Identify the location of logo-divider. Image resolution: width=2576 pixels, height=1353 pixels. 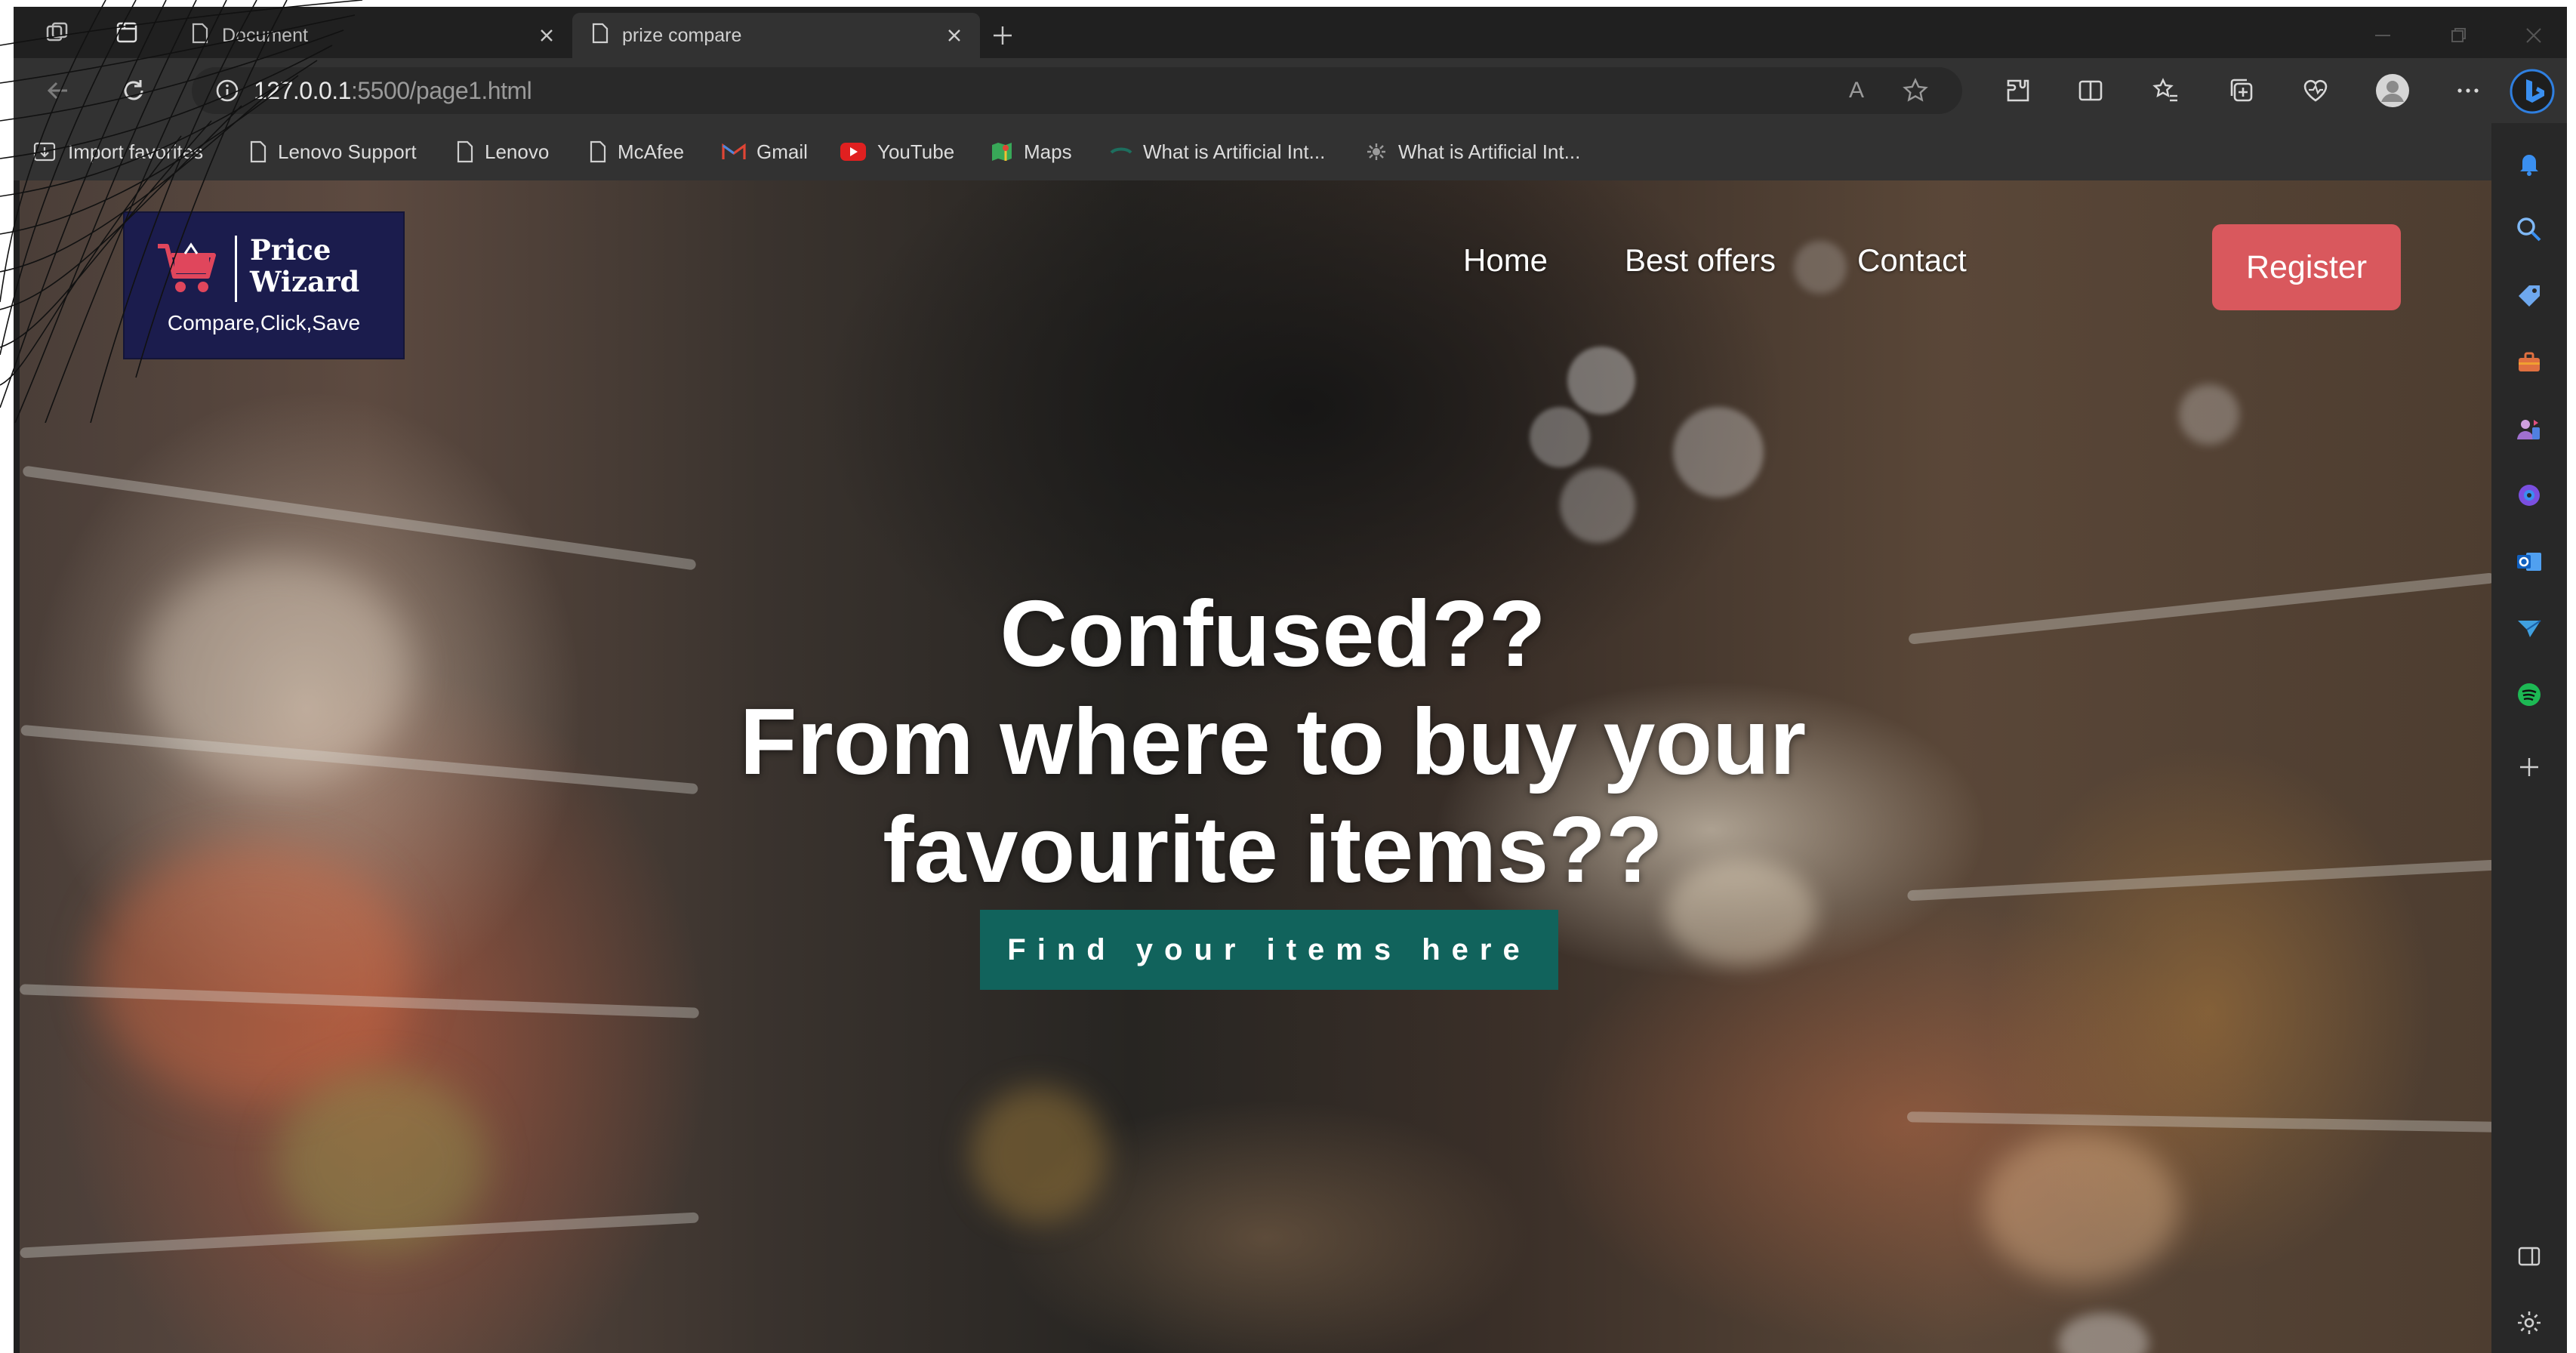
(236, 269).